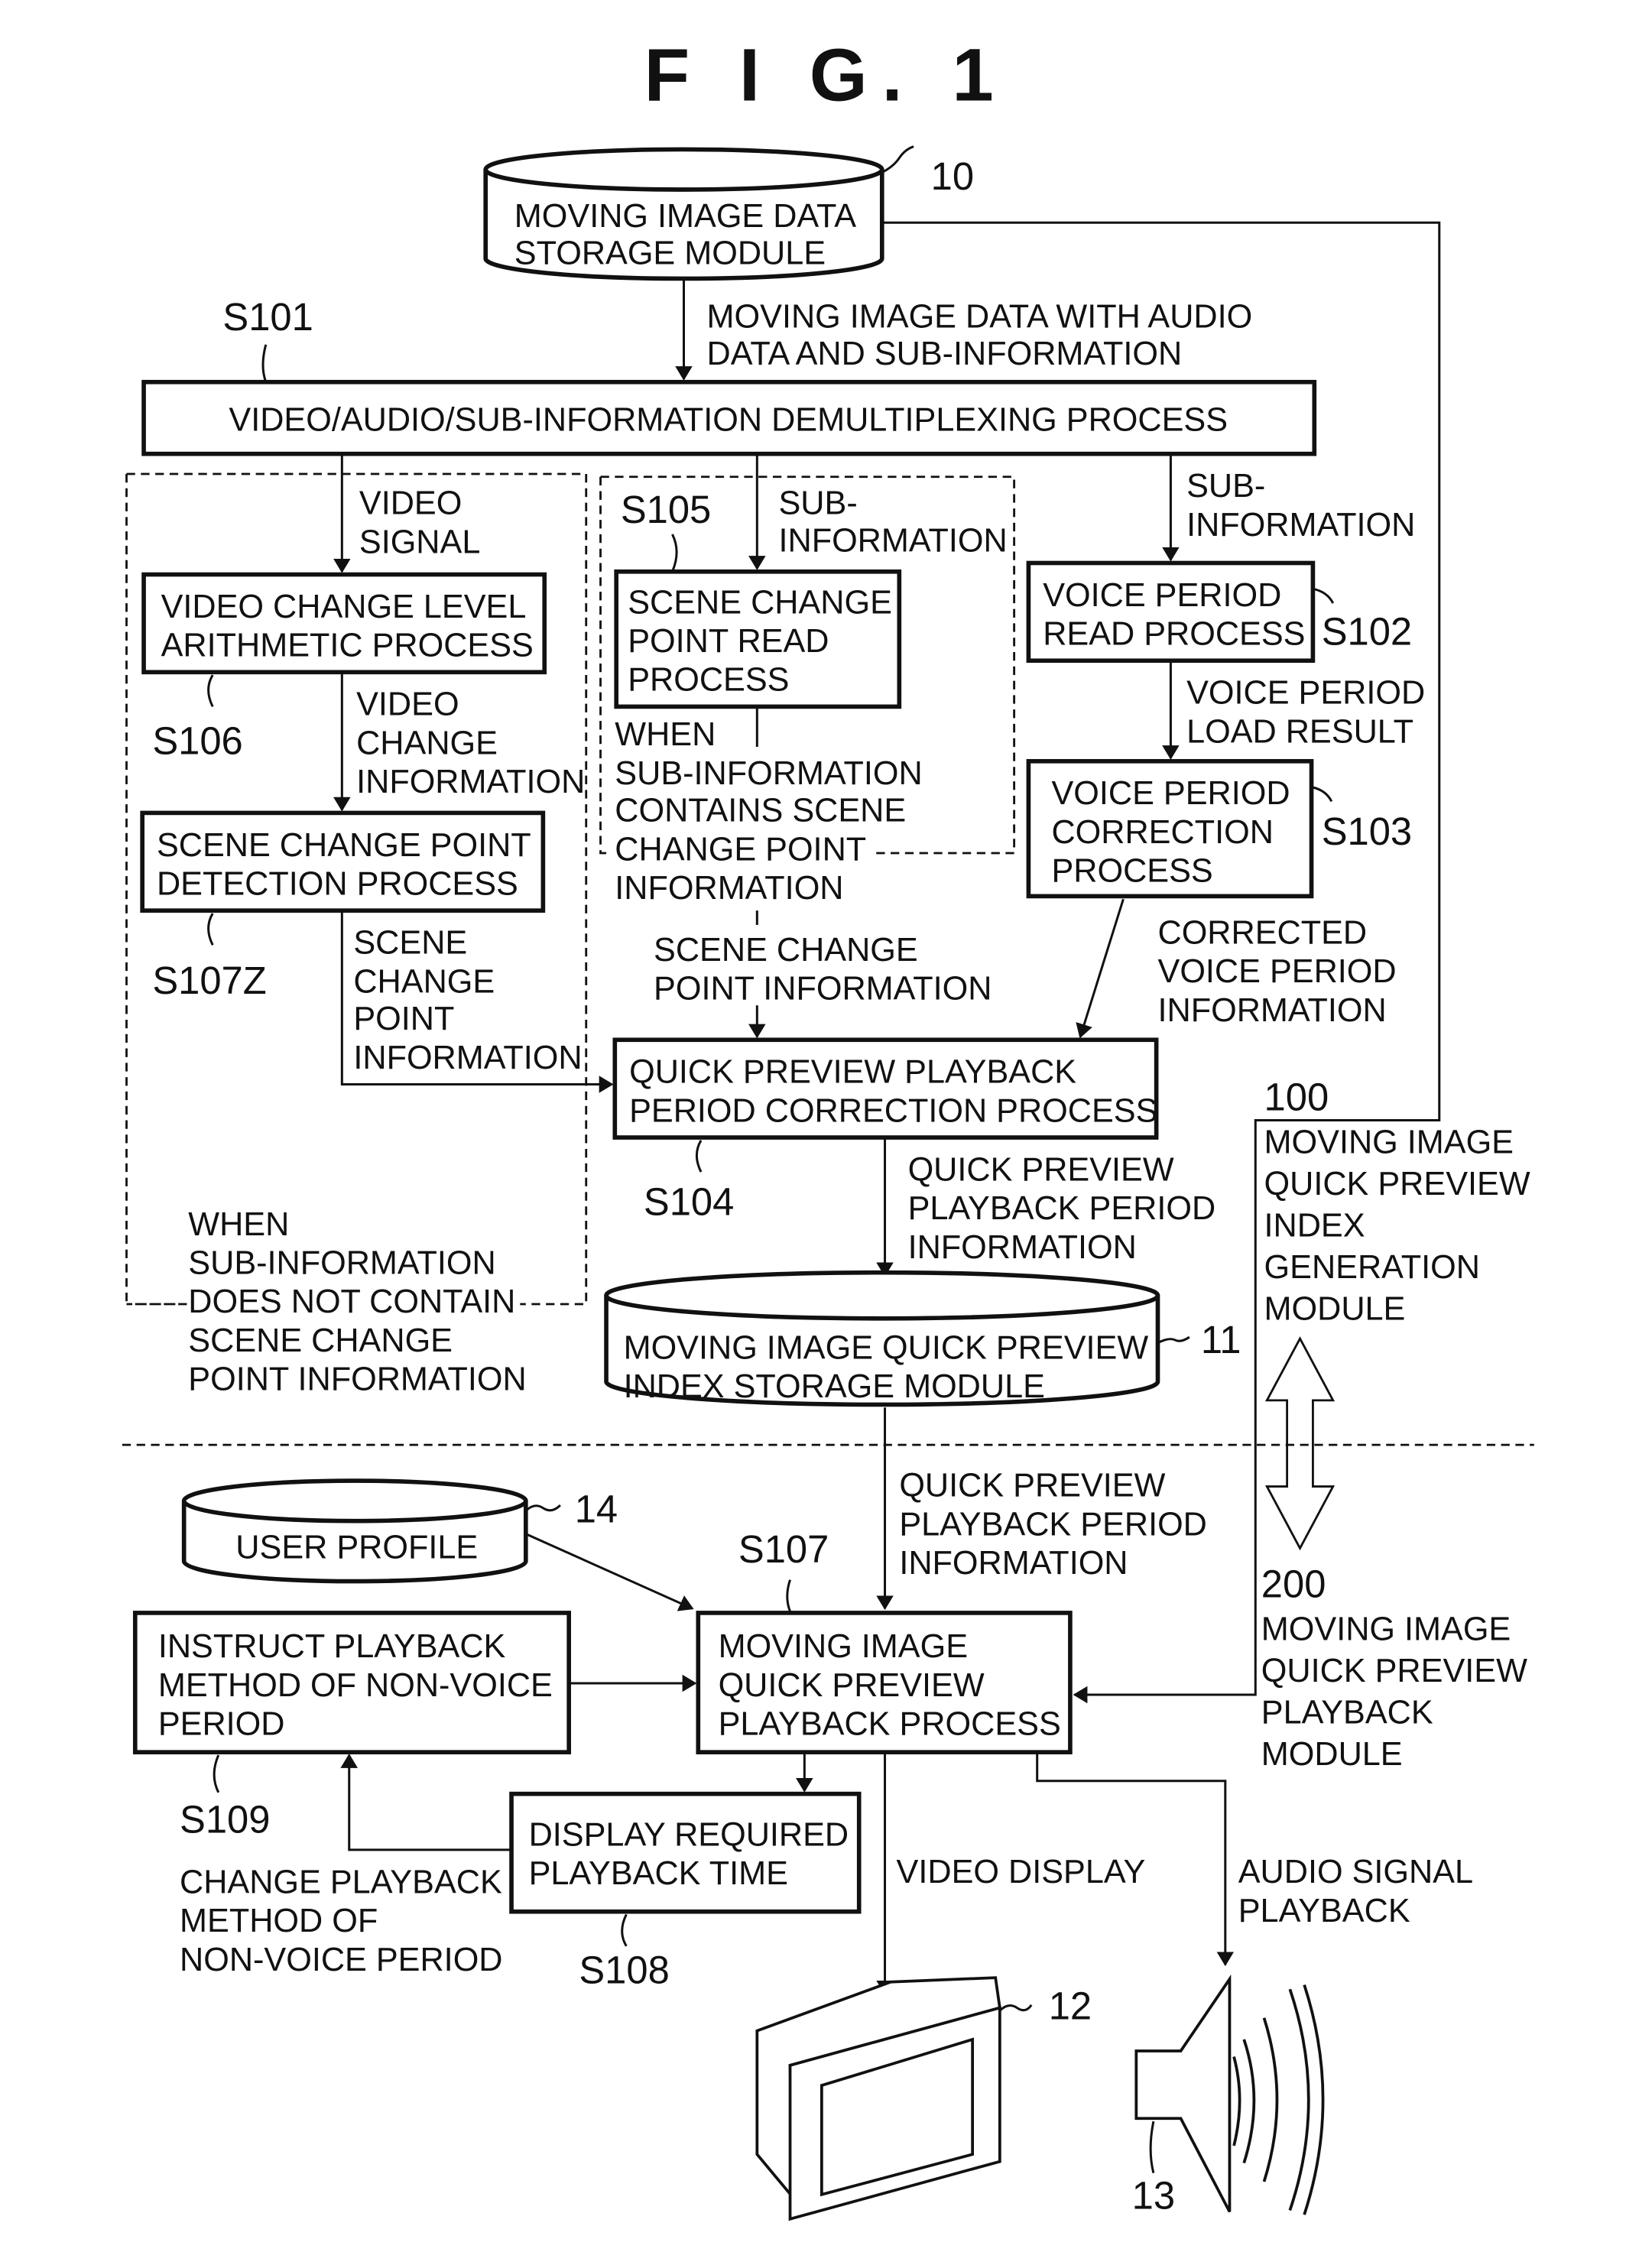  Describe the element at coordinates (337, 884) in the screenshot. I see `s107z-line-2: DETECTION PROCESS` at that location.